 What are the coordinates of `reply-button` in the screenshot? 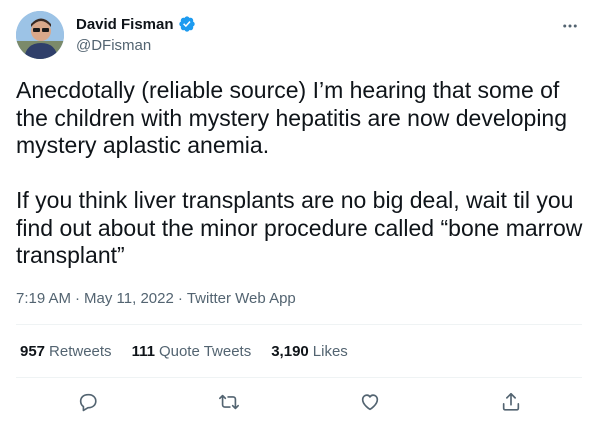 It's located at (88, 402).